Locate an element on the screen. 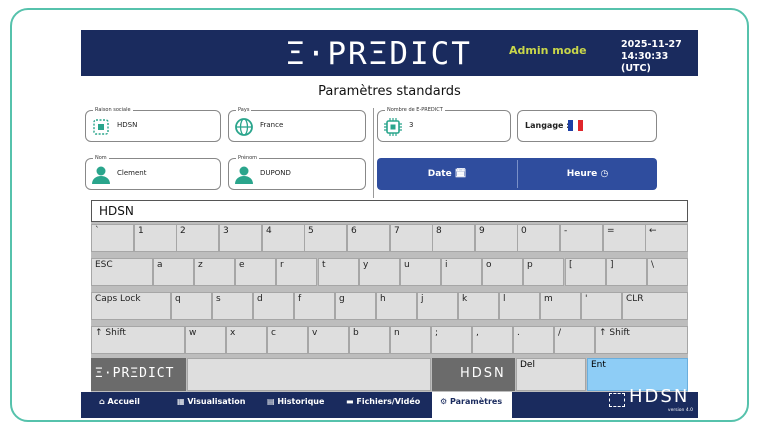 The height and width of the screenshot is (430, 761). nav-visualisation: ▦ Visualisation is located at coordinates (211, 405).